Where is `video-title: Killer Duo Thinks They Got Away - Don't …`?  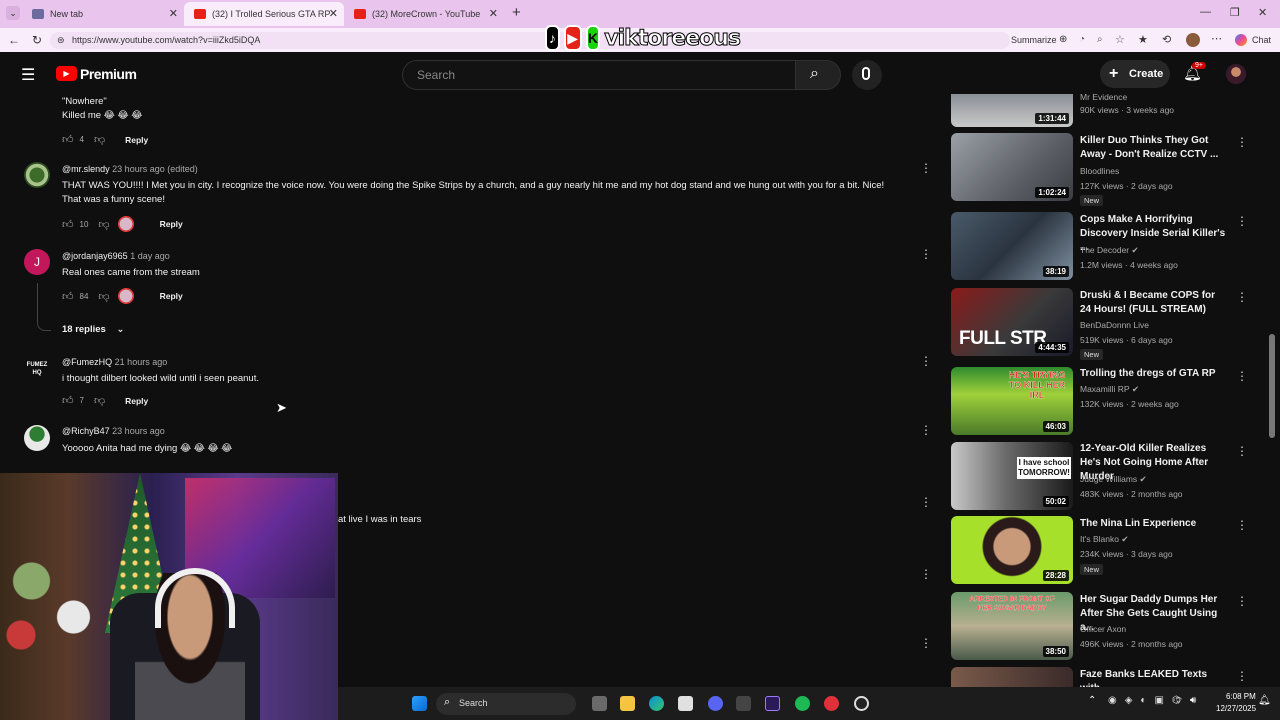 video-title: Killer Duo Thinks They Got Away - Don't … is located at coordinates (1154, 148).